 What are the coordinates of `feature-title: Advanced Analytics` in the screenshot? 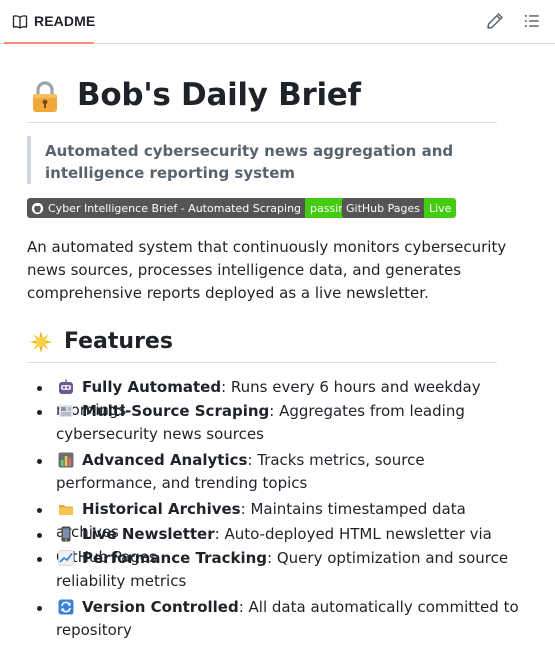 It's located at (165, 460).